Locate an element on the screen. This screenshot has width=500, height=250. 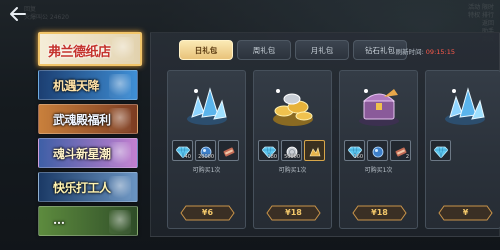
gold-coins-icon is located at coordinates (293, 106).